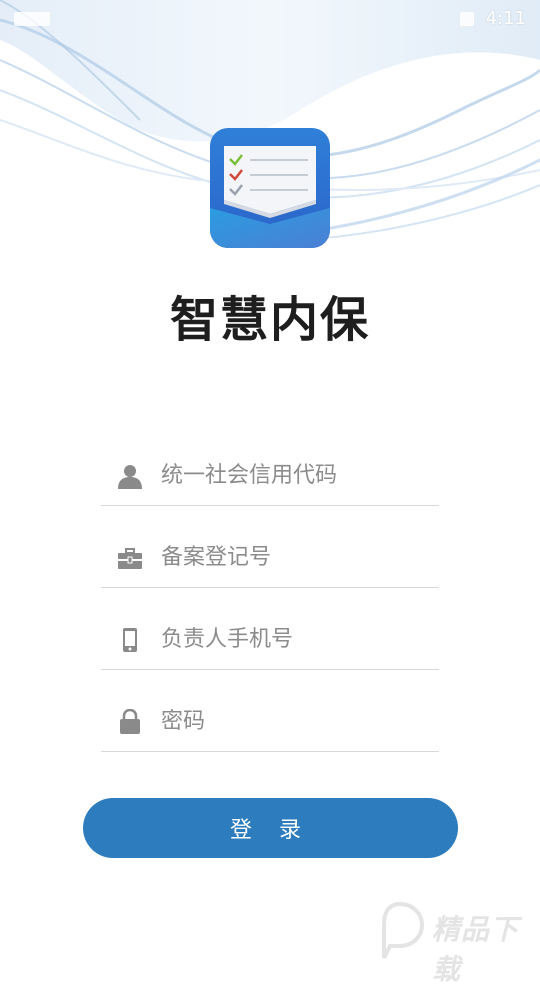  What do you see at coordinates (130, 640) in the screenshot?
I see `phone-icon` at bounding box center [130, 640].